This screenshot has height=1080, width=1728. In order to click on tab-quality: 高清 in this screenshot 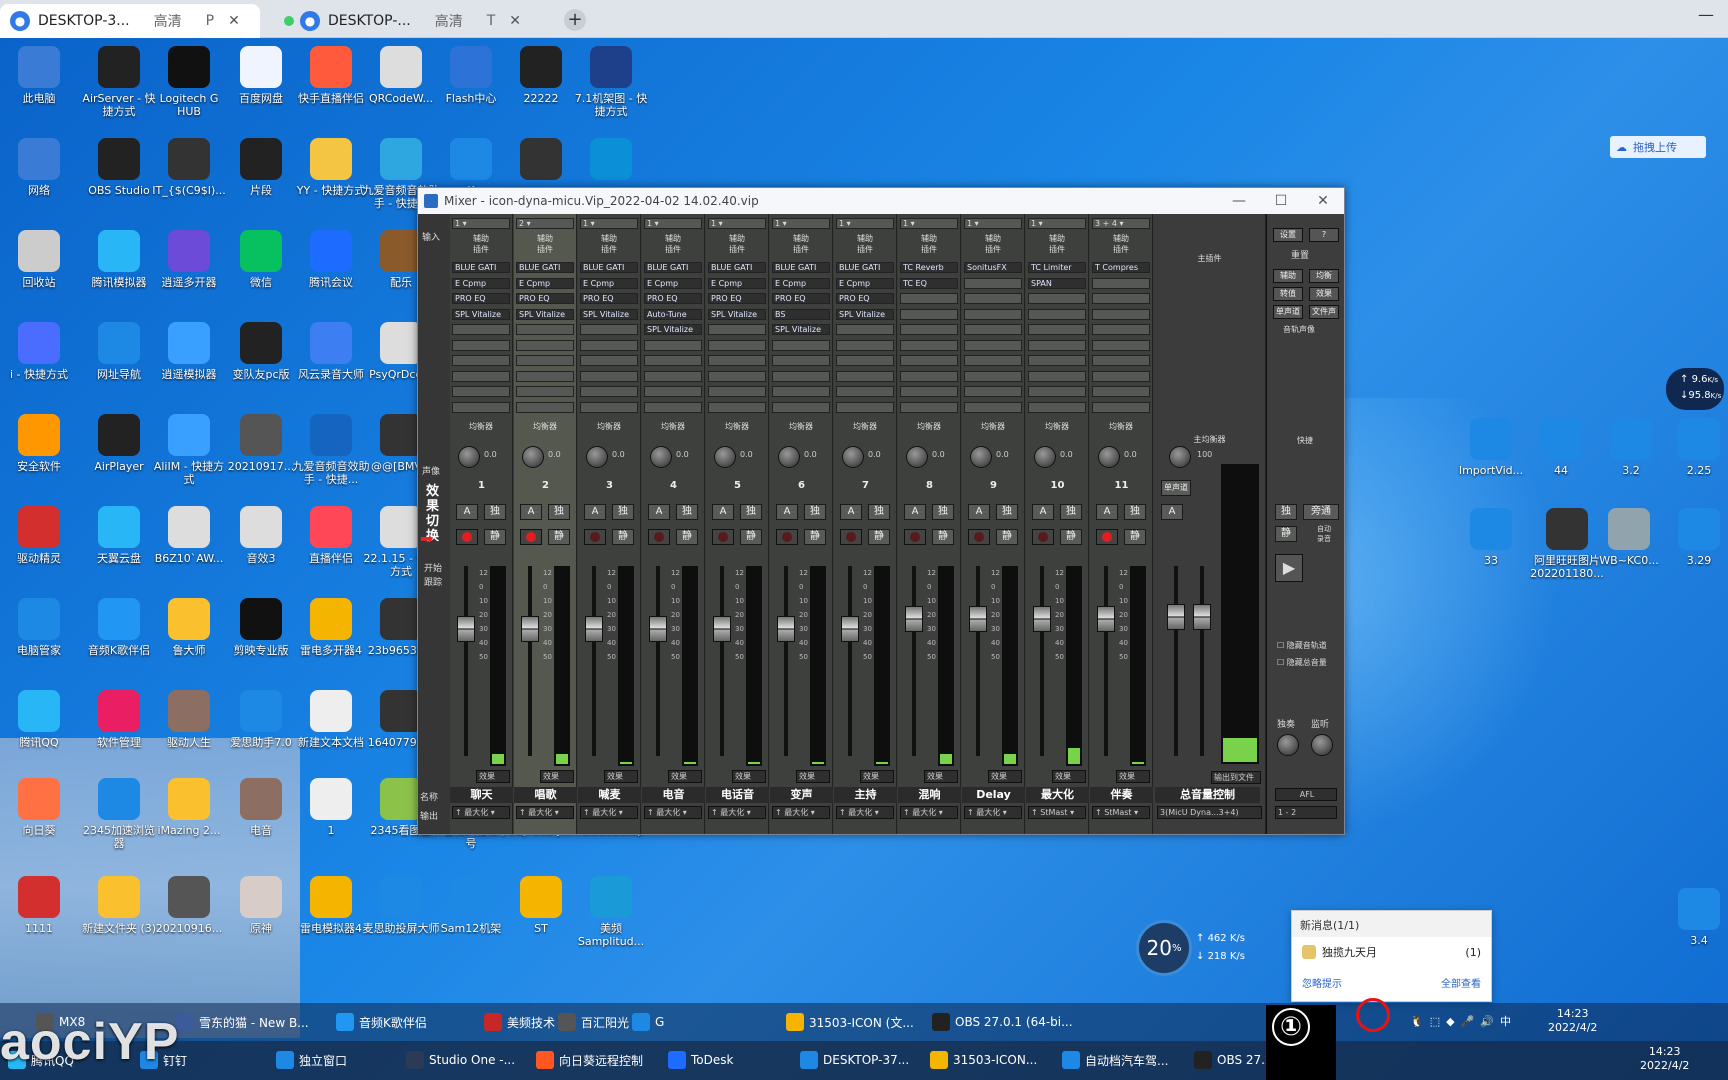, I will do `click(449, 21)`.